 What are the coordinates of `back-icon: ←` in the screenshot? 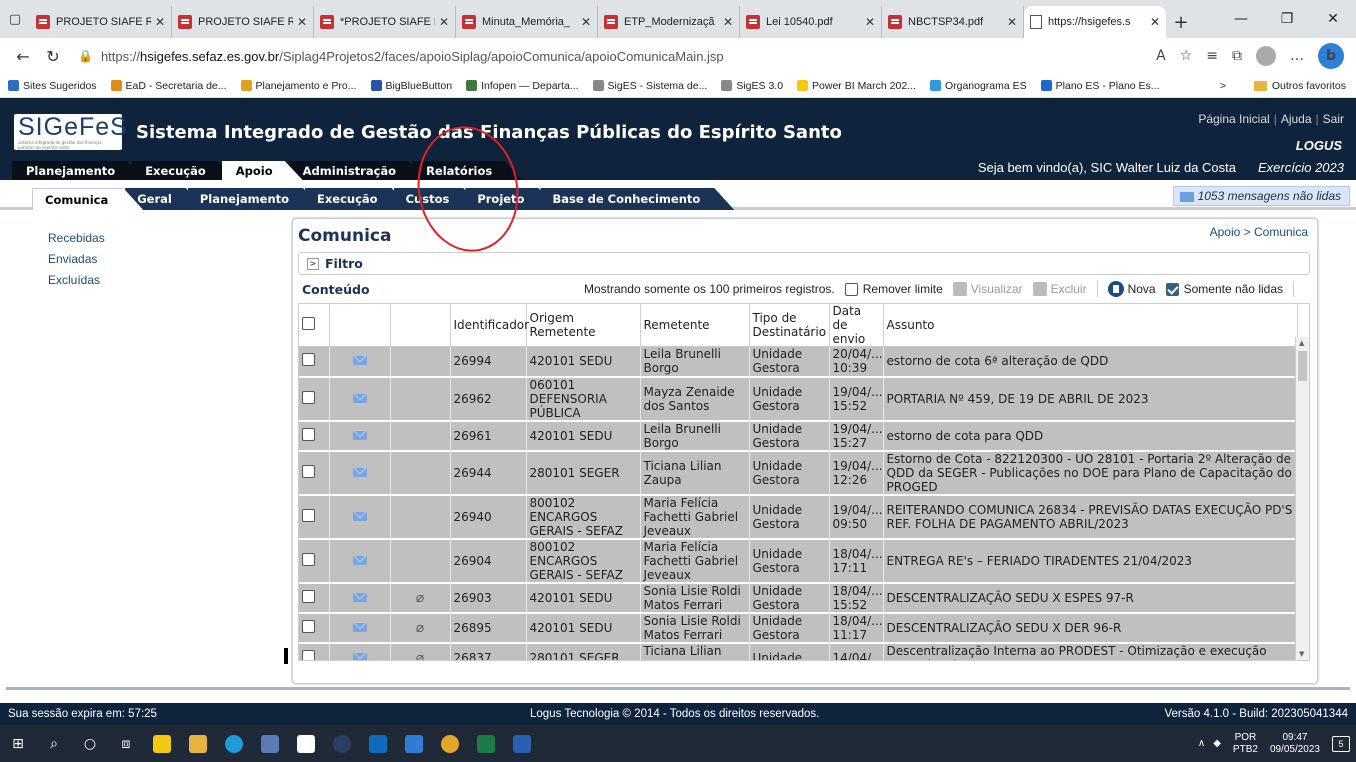 It's located at (23, 56).